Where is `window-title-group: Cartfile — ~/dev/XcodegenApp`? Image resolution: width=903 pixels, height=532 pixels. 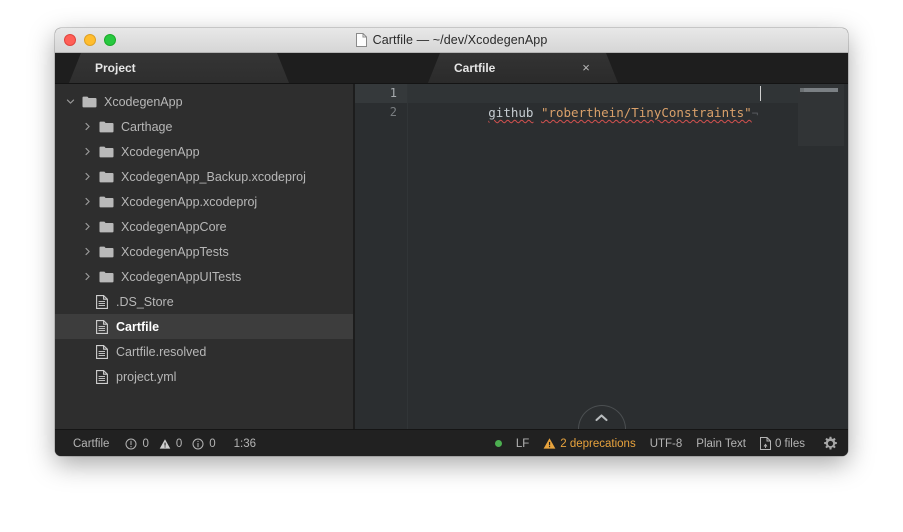 window-title-group: Cartfile — ~/dev/XcodegenApp is located at coordinates (451, 40).